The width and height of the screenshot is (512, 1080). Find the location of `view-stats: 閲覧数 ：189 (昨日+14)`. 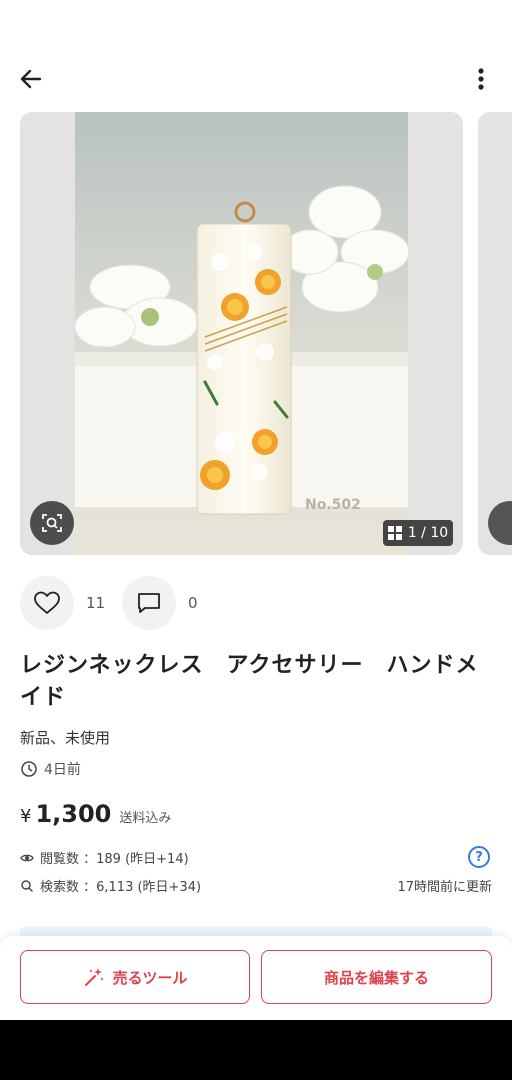

view-stats: 閲覧数 ：189 (昨日+14) is located at coordinates (104, 857).